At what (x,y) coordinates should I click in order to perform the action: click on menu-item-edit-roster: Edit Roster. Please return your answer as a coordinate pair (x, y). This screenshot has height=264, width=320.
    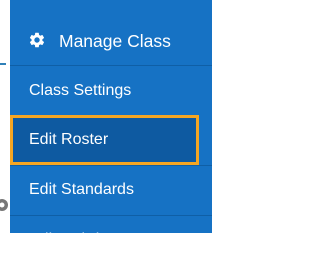
    Looking at the image, I should click on (104, 140).